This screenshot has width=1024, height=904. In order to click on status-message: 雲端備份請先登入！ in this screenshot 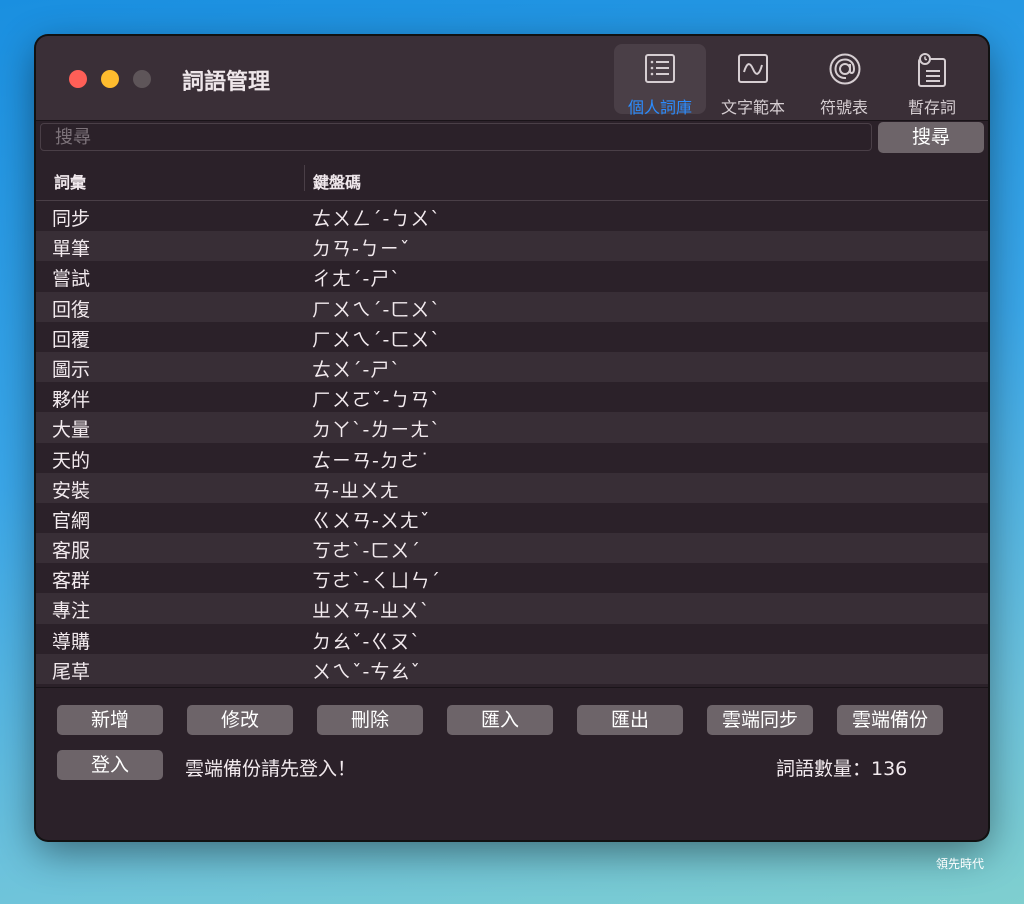, I will do `click(271, 769)`.